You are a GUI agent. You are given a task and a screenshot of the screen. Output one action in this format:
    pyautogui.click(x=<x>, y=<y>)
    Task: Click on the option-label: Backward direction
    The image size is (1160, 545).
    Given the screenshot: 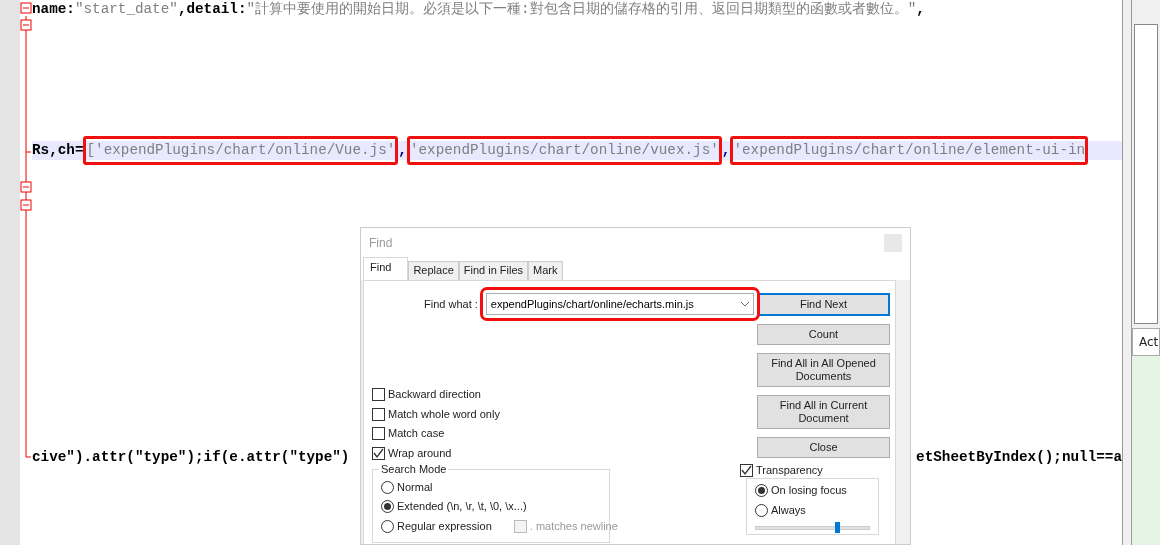 What is the action you would take?
    pyautogui.click(x=434, y=395)
    